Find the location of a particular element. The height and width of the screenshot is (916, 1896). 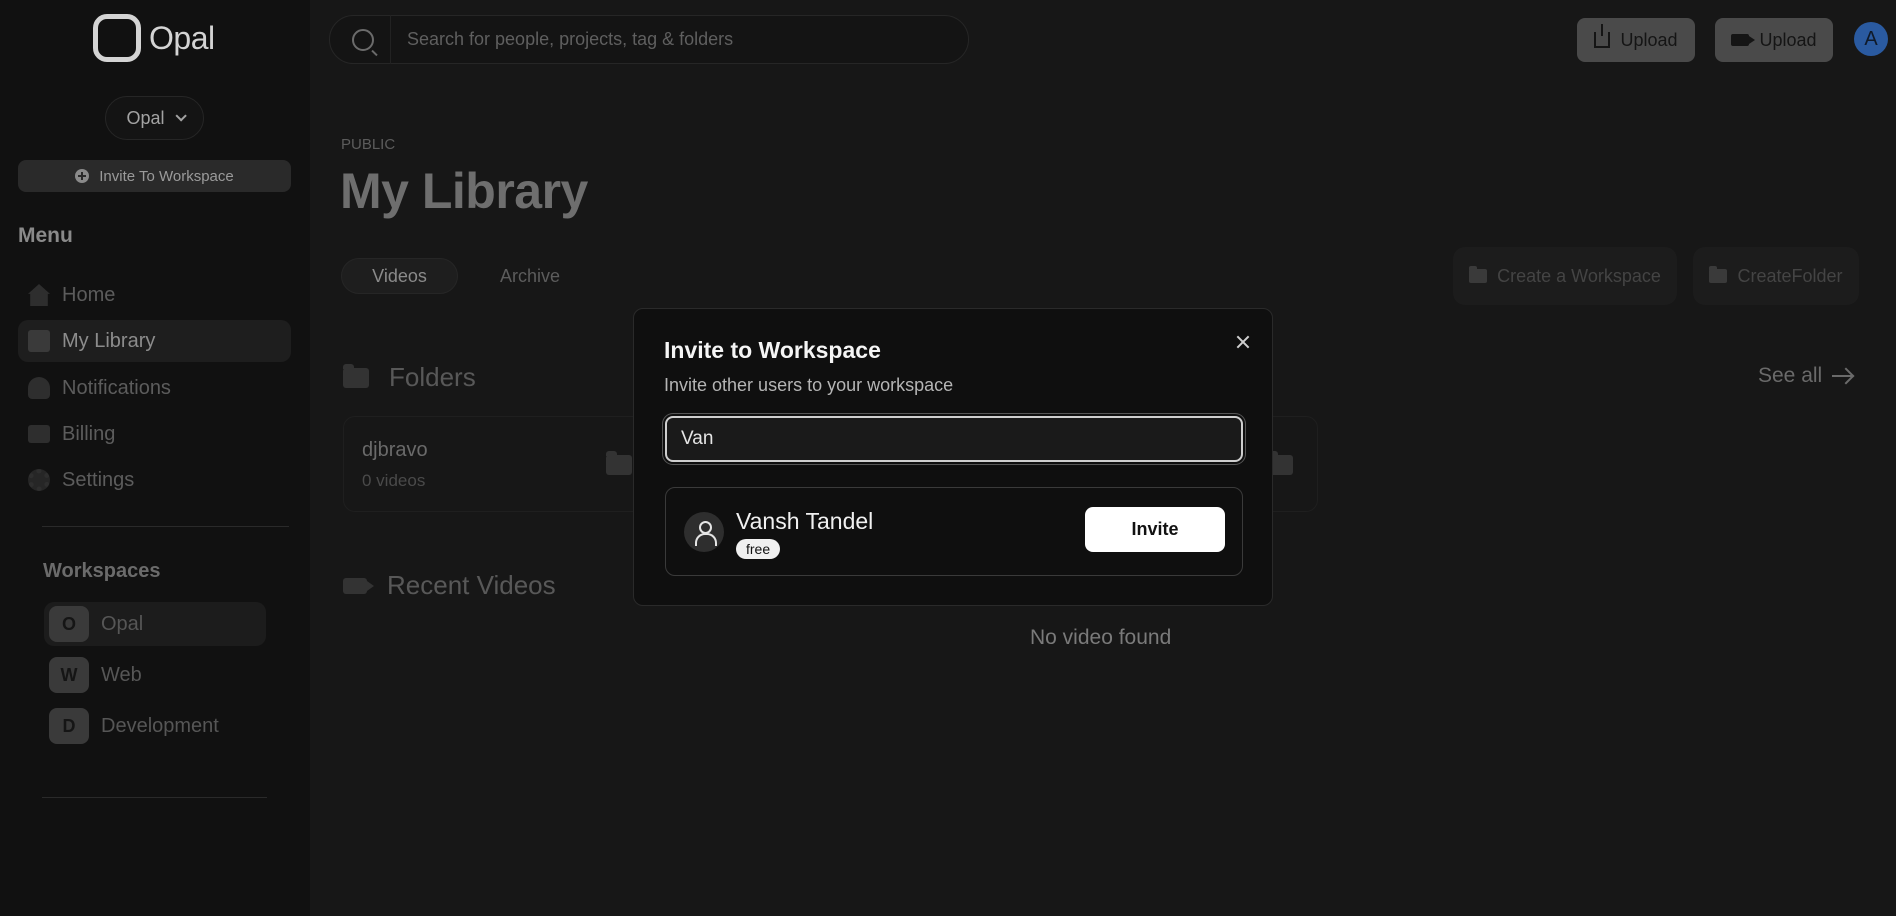

sidebar-item-label: Home is located at coordinates (89, 294).